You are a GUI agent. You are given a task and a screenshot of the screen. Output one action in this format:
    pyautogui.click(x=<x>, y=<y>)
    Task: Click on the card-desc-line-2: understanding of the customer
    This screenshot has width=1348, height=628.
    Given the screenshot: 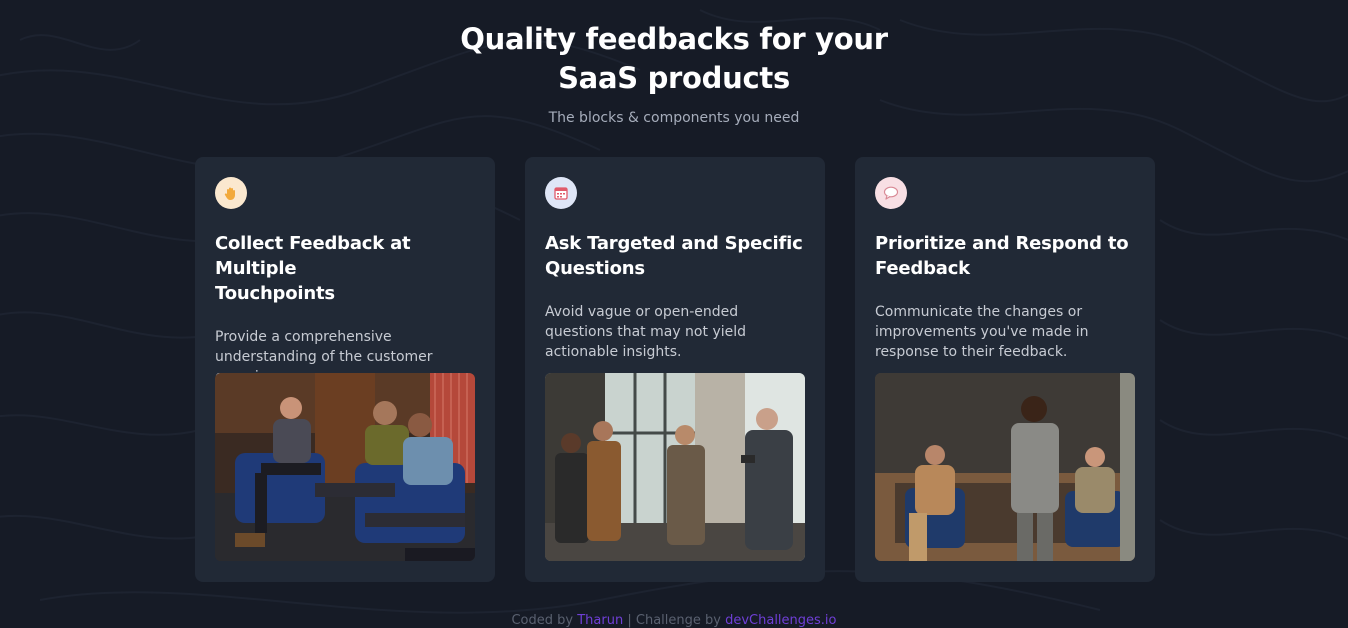 What is the action you would take?
    pyautogui.click(x=324, y=357)
    